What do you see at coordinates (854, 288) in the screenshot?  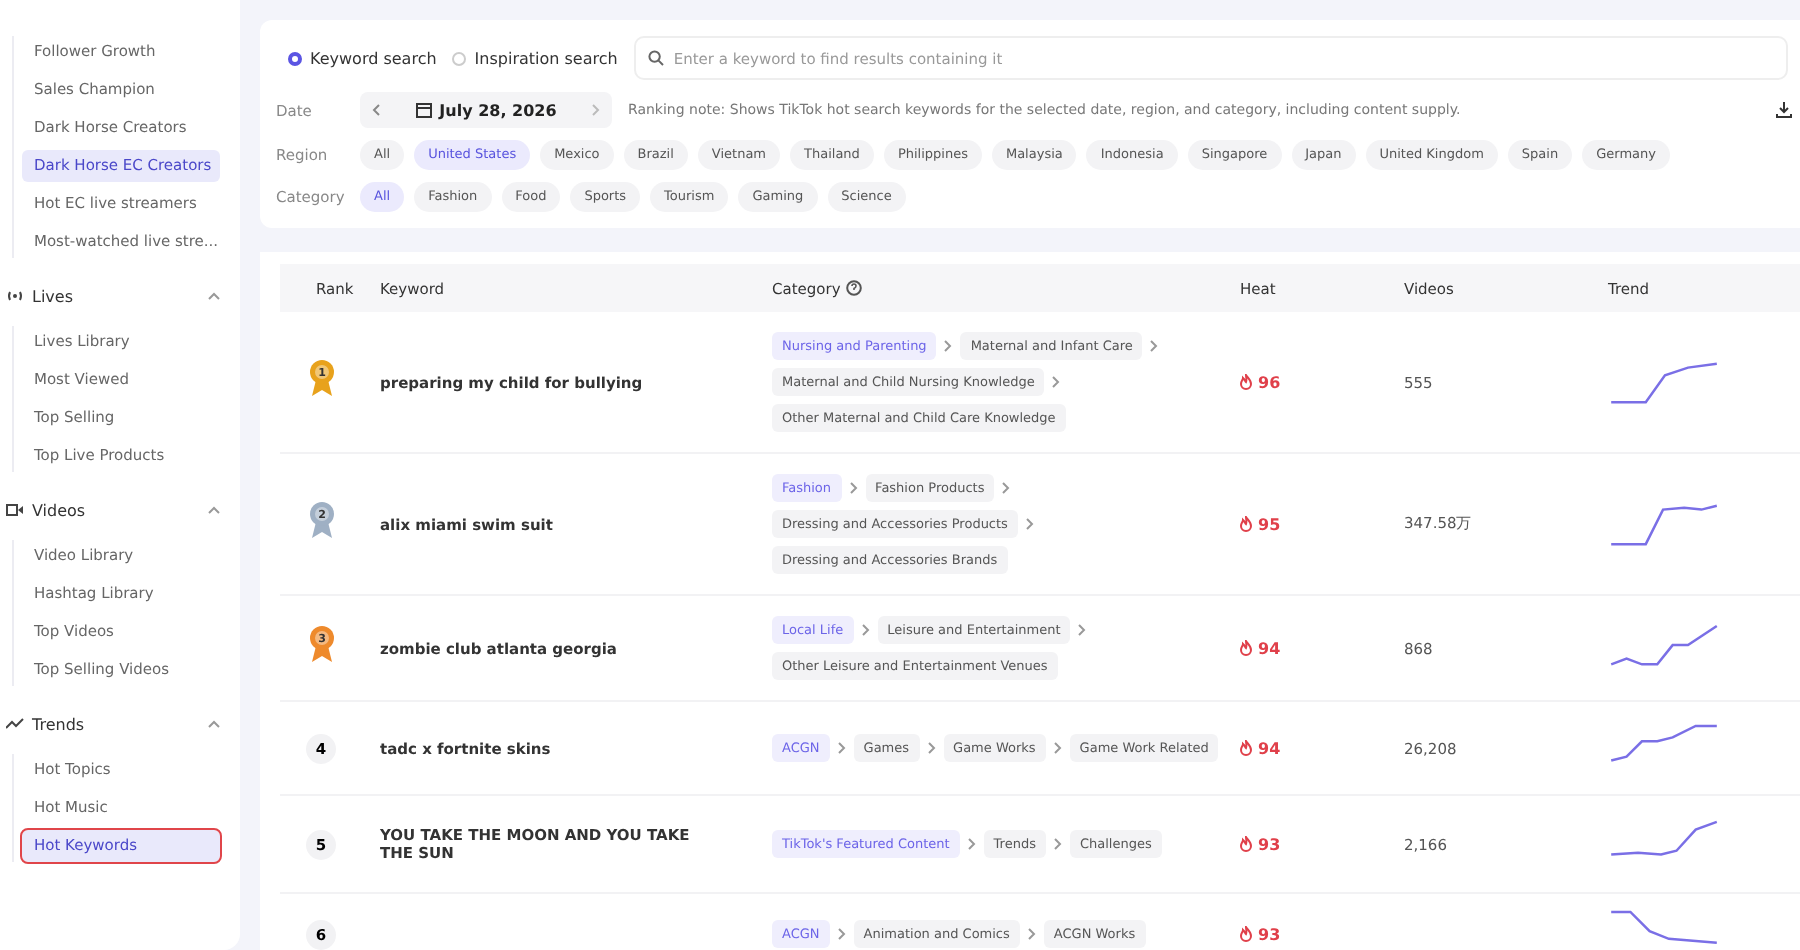 I see `help-icon` at bounding box center [854, 288].